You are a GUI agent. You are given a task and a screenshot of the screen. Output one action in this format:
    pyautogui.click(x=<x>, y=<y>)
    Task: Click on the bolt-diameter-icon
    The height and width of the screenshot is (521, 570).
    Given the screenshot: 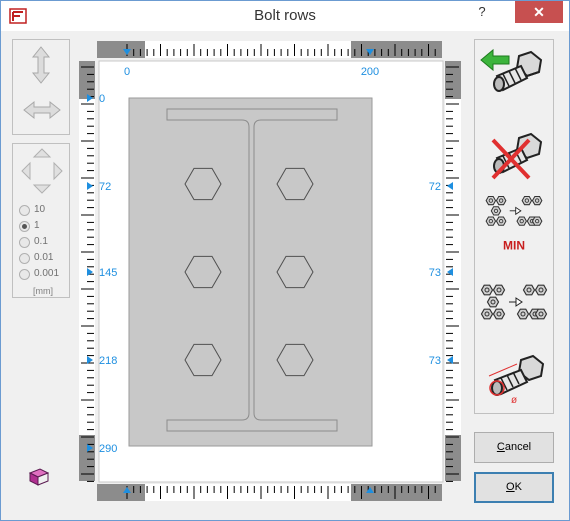 What is the action you would take?
    pyautogui.click(x=516, y=375)
    